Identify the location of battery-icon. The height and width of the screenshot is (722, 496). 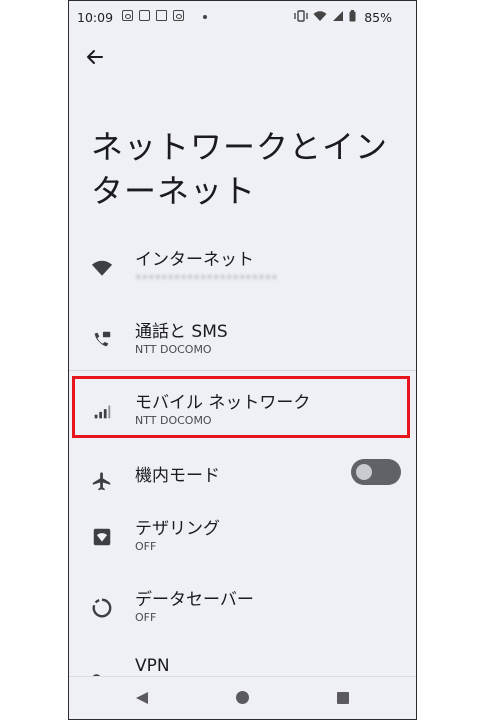
(352, 16).